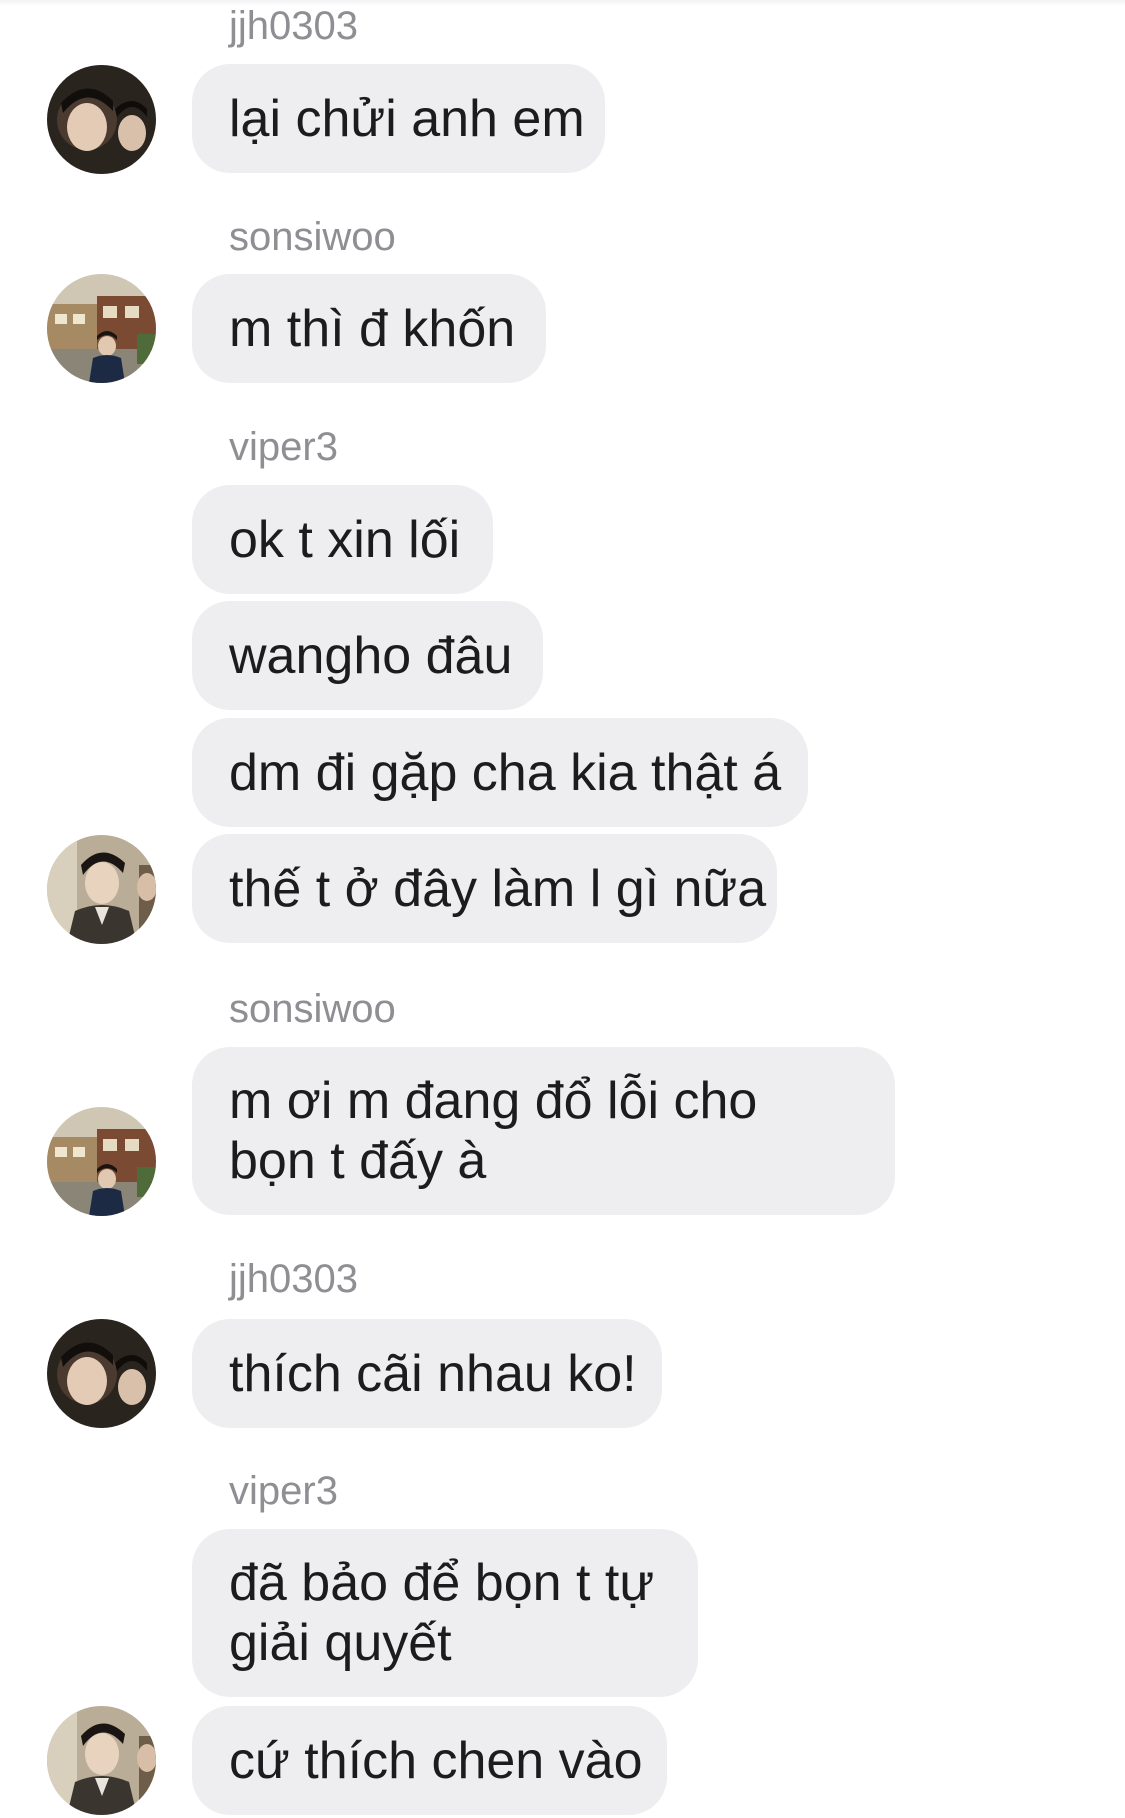  I want to click on top-edge, so click(562, 3).